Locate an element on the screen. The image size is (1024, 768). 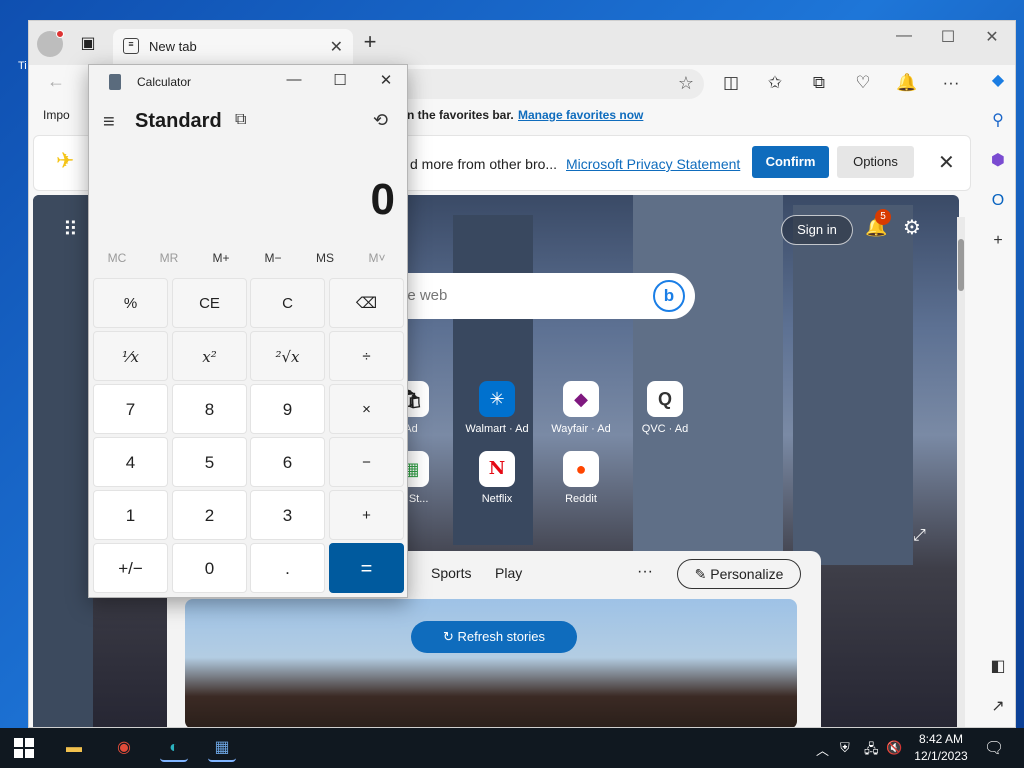
tab-sports: Sports is located at coordinates (451, 573).